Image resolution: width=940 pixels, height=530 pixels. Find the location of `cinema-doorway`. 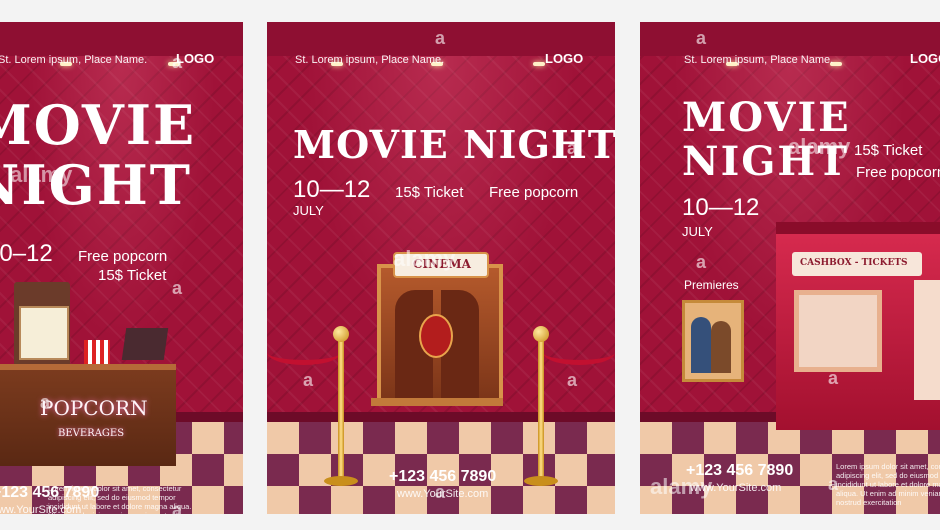

cinema-doorway is located at coordinates (440, 334).